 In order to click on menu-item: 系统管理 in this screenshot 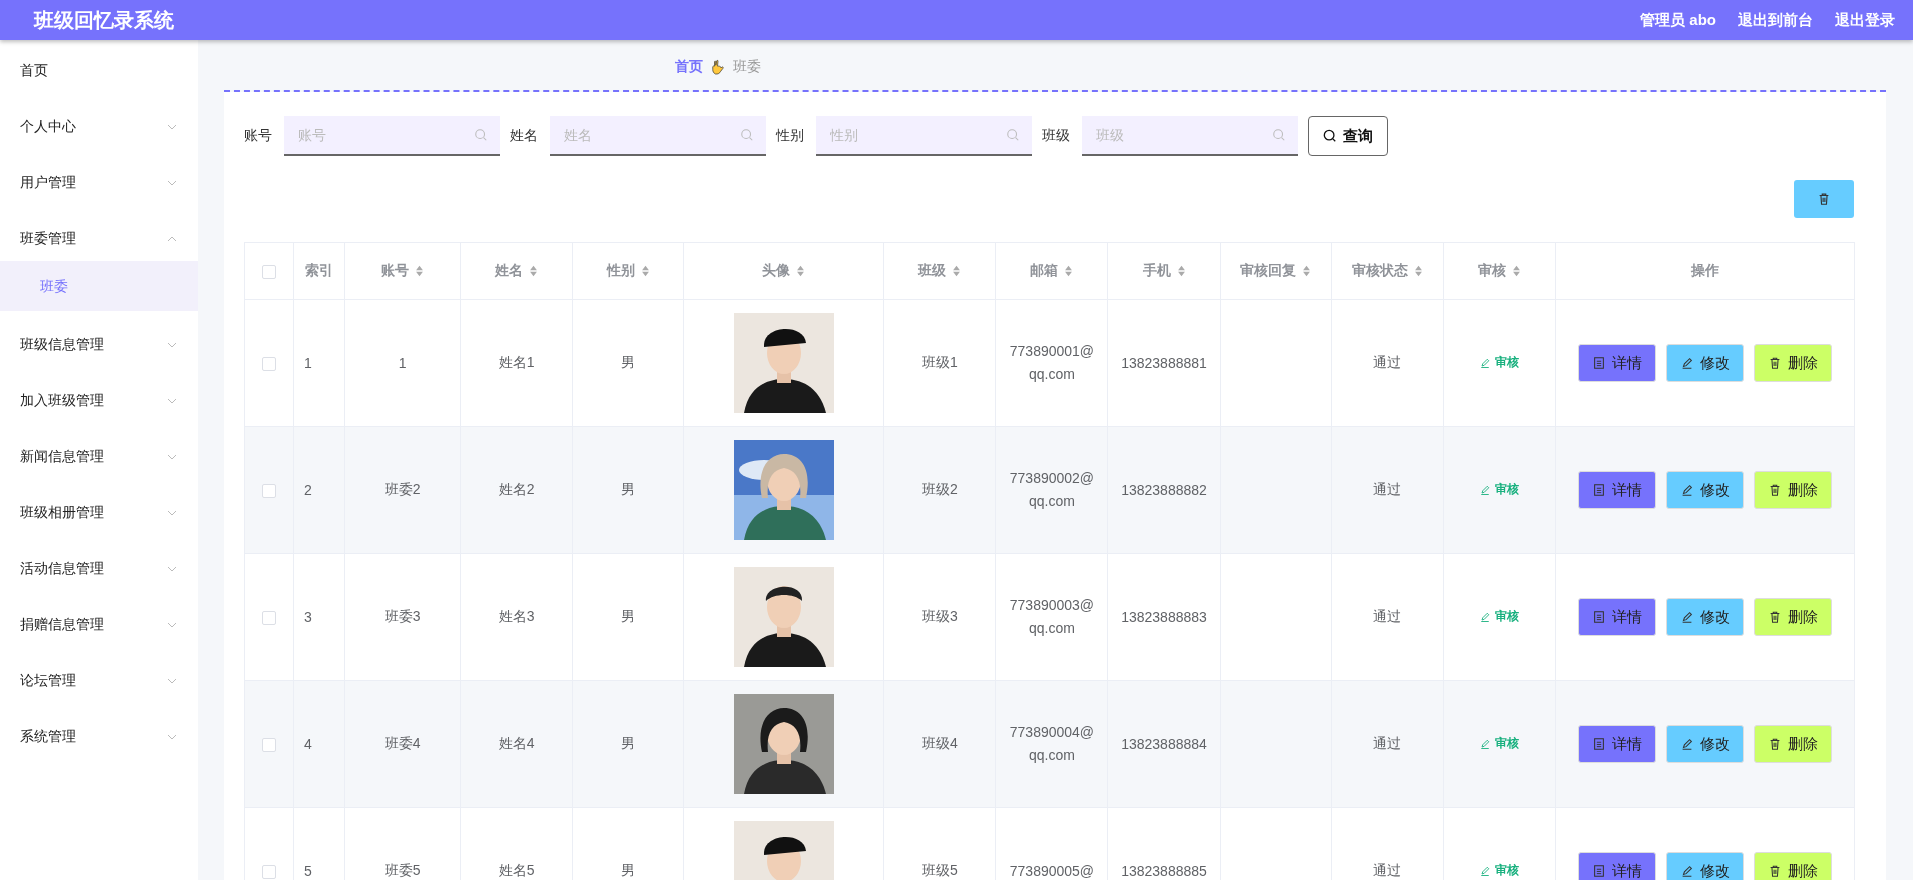, I will do `click(99, 737)`.